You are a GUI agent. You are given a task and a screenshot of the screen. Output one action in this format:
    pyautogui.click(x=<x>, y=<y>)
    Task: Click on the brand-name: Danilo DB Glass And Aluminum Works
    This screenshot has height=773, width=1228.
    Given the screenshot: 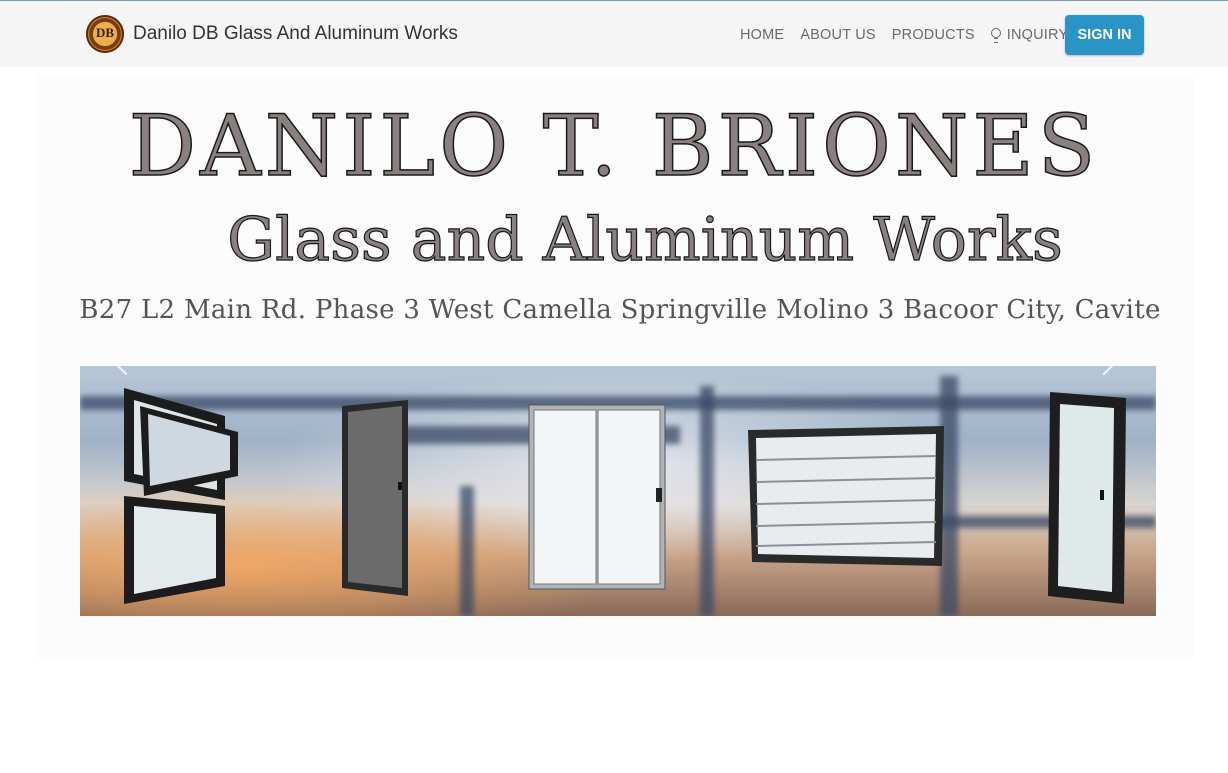 What is the action you would take?
    pyautogui.click(x=295, y=34)
    